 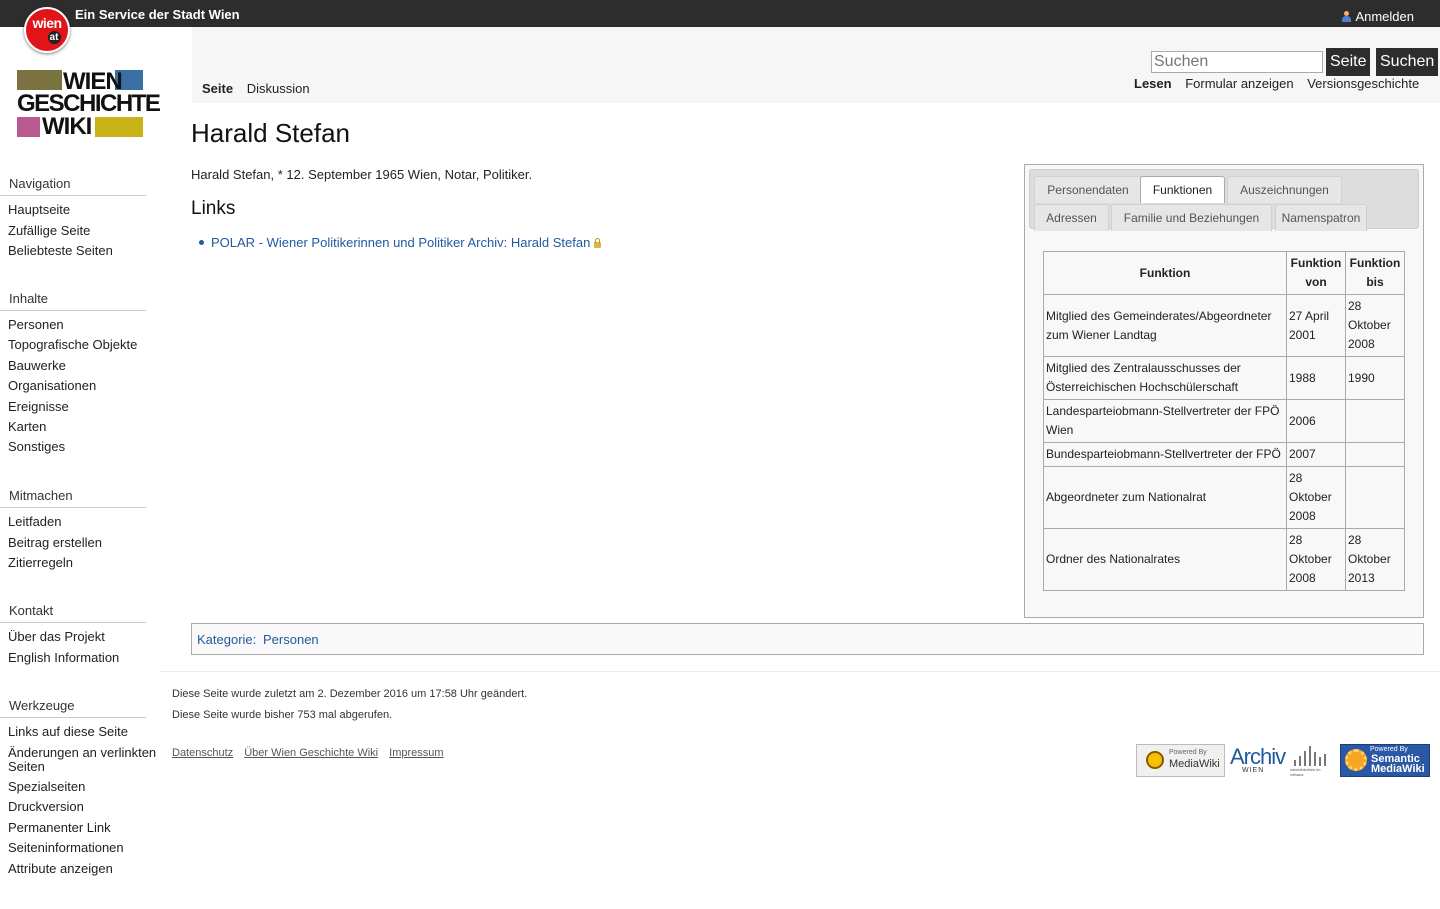 What do you see at coordinates (1316, 378) in the screenshot?
I see `table-cell: 1988` at bounding box center [1316, 378].